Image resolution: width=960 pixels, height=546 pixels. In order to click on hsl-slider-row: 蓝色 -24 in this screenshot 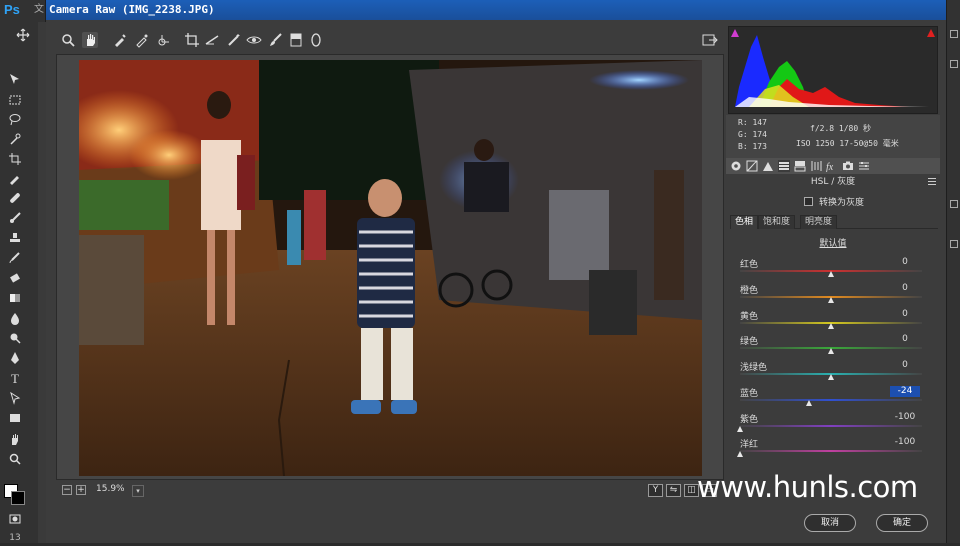, I will do `click(833, 398)`.